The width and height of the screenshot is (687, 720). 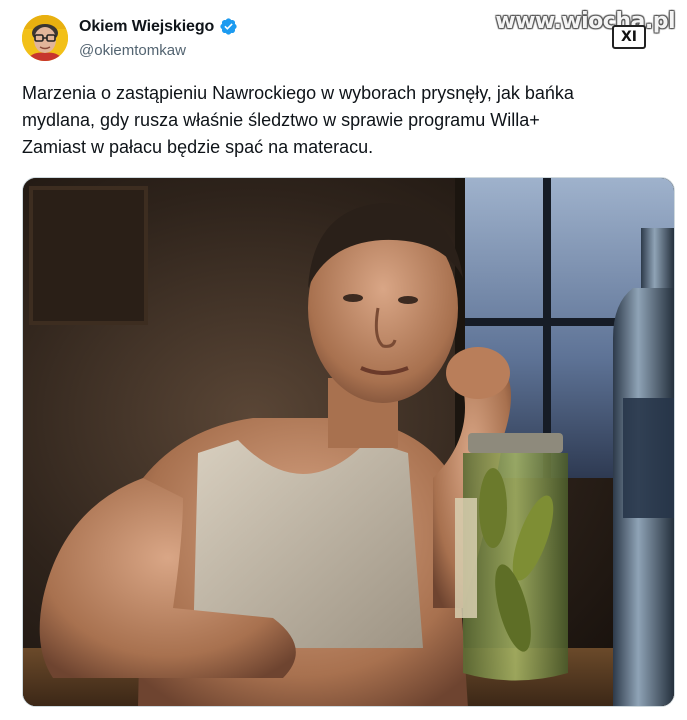 I want to click on verified-badge-icon, so click(x=228, y=26).